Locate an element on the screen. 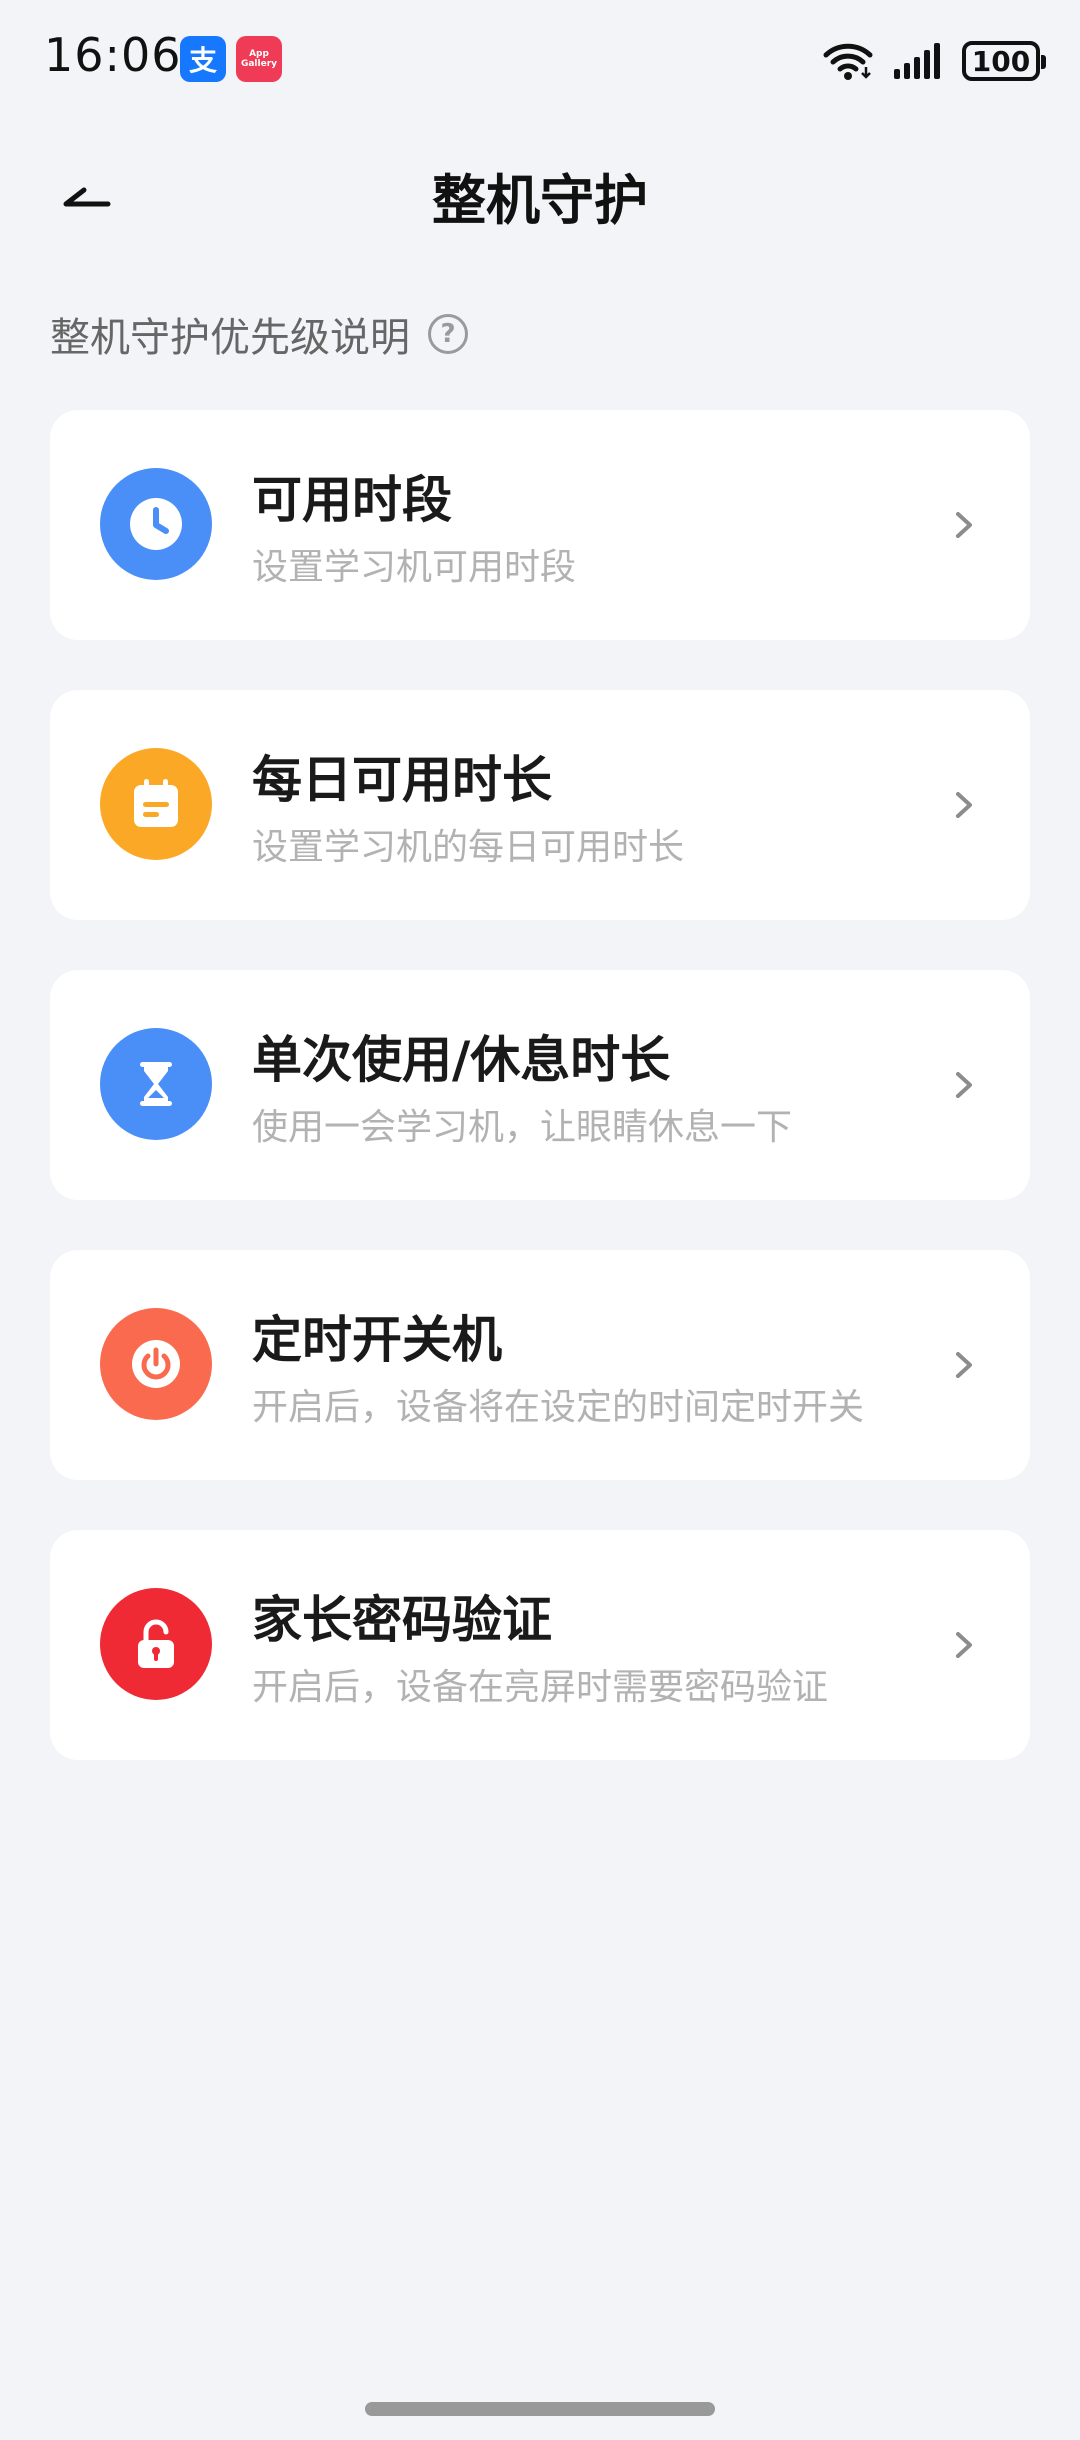 The image size is (1080, 2440). clock-icon is located at coordinates (156, 524).